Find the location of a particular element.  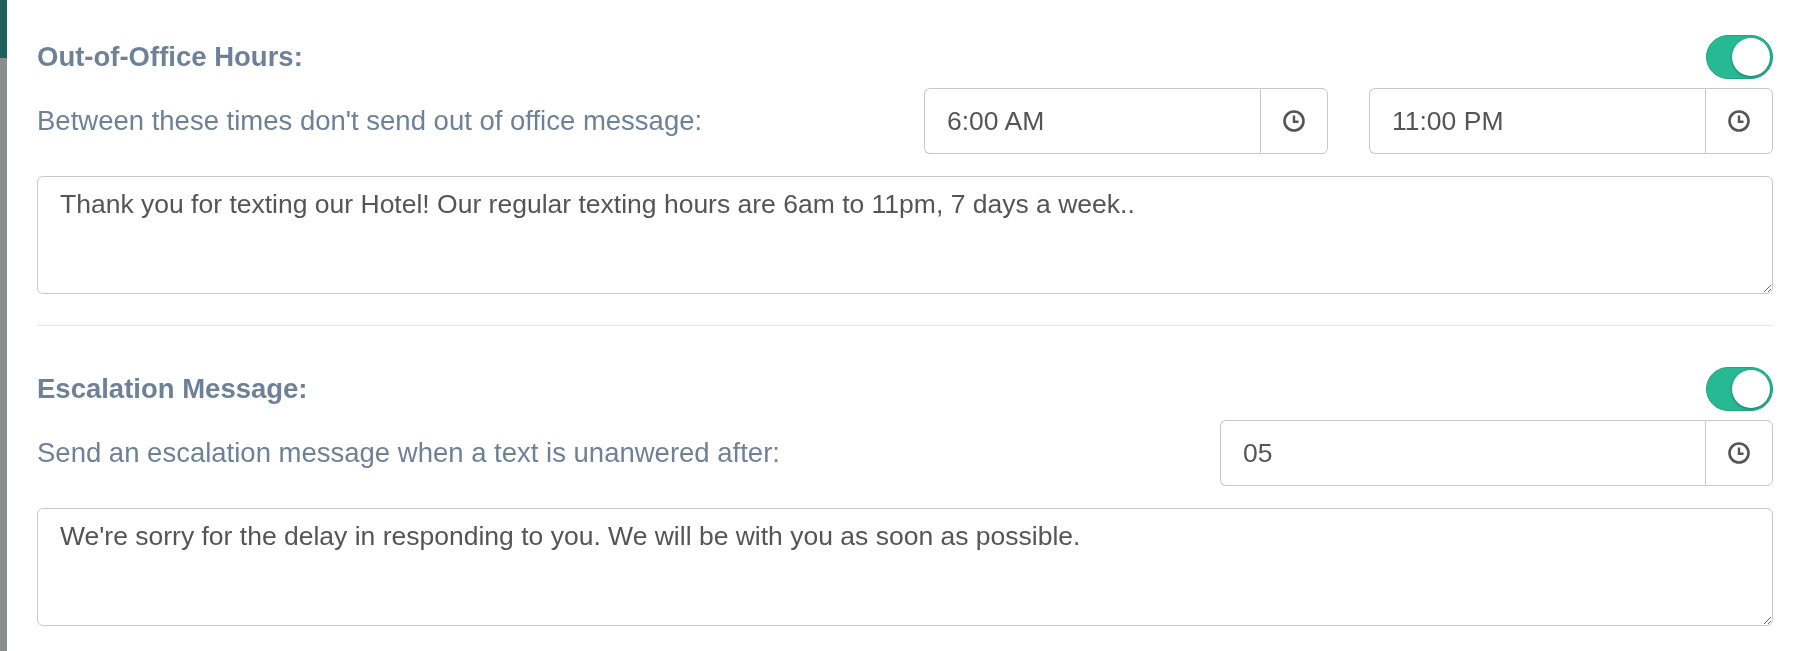

time-field: 11:00 PM is located at coordinates (1537, 121).